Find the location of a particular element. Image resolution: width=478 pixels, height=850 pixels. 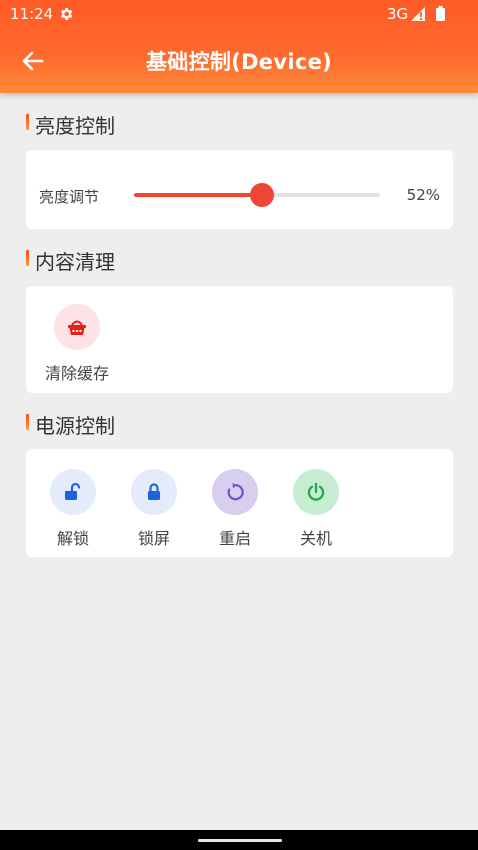

shutdown-button: 关机 is located at coordinates (316, 509).